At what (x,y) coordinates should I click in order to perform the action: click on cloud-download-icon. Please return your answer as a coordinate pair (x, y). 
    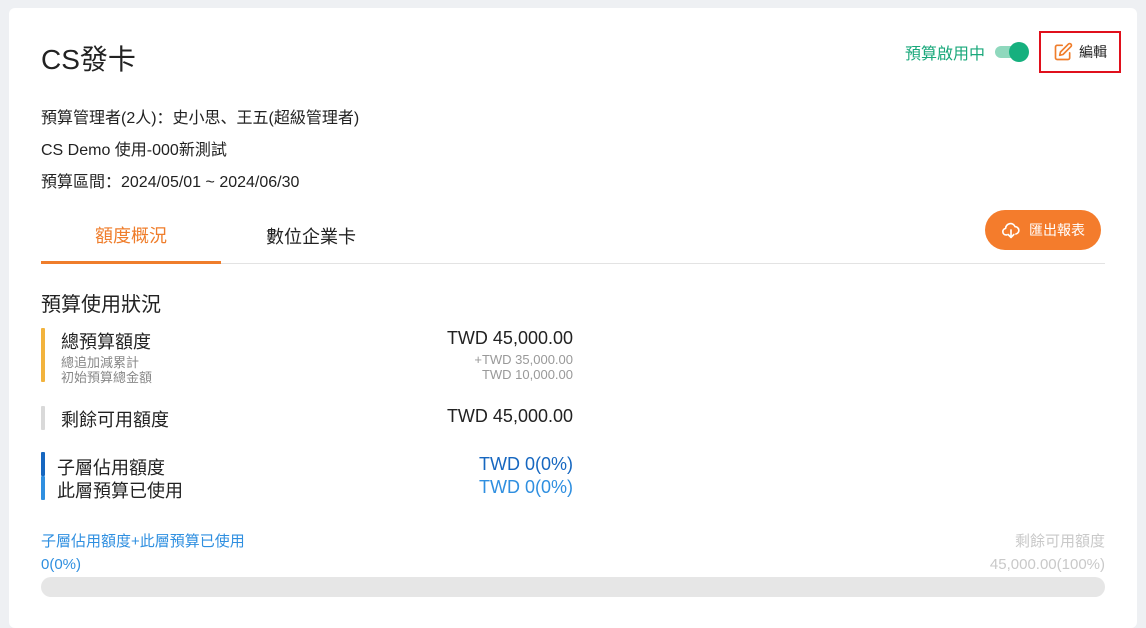
    Looking at the image, I should click on (1011, 230).